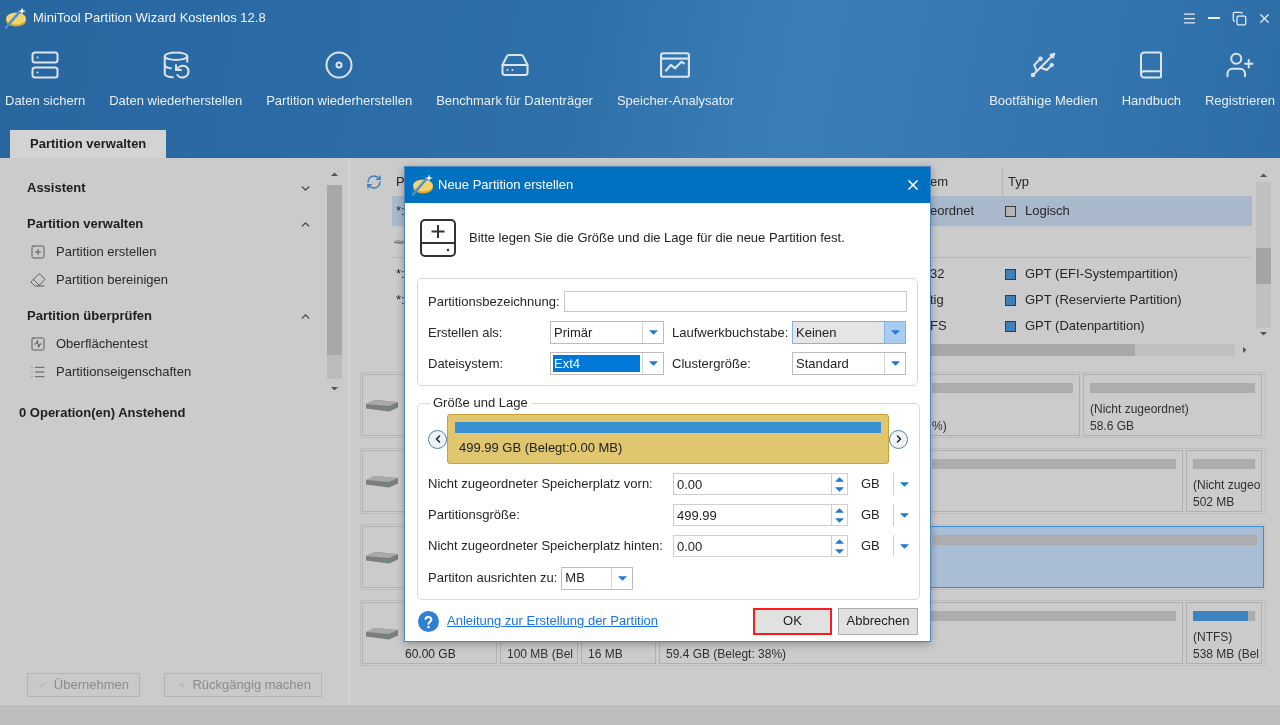 The width and height of the screenshot is (1280, 725). I want to click on table-cell-text: GPT (EFI-Systempartition), so click(1101, 274).